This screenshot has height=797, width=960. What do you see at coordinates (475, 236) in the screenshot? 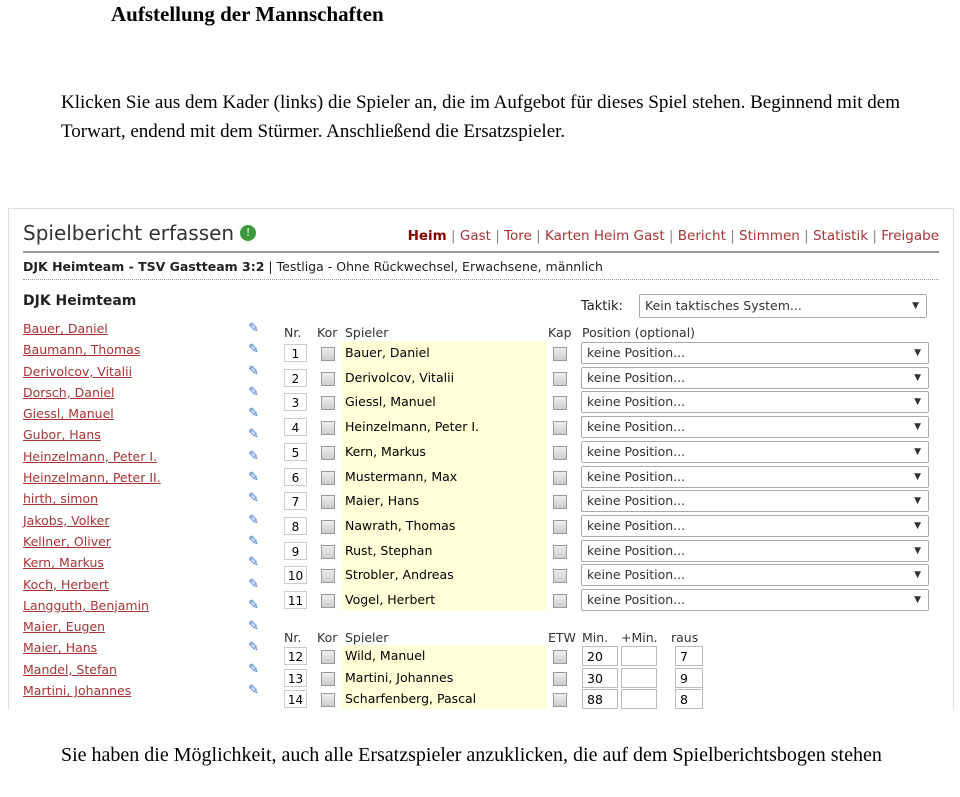
I see `nav-gast: Gast` at bounding box center [475, 236].